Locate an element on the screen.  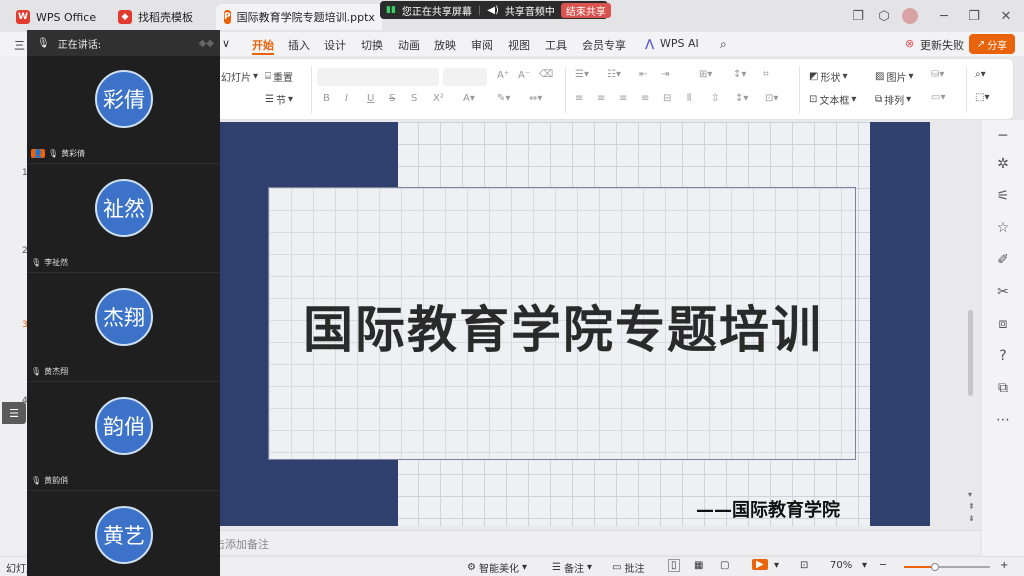
align-right-icon: ≡ is located at coordinates (623, 98).